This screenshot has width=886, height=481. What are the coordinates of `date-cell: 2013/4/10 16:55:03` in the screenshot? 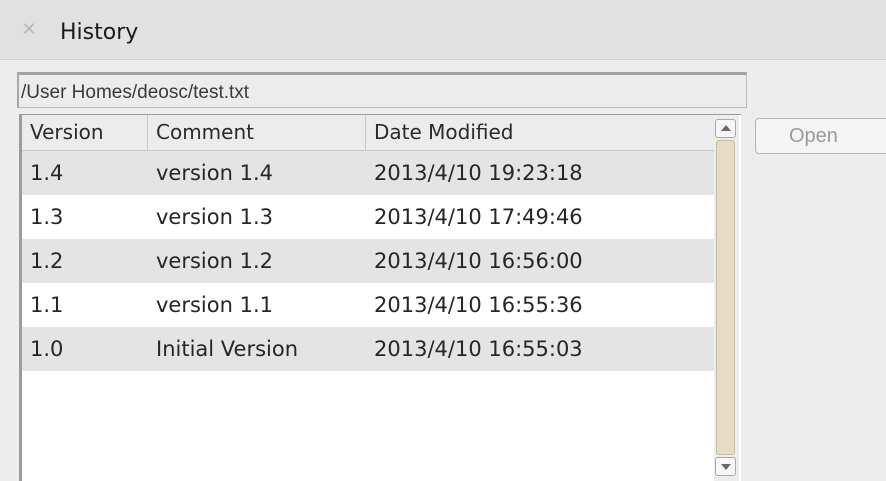 It's located at (478, 349).